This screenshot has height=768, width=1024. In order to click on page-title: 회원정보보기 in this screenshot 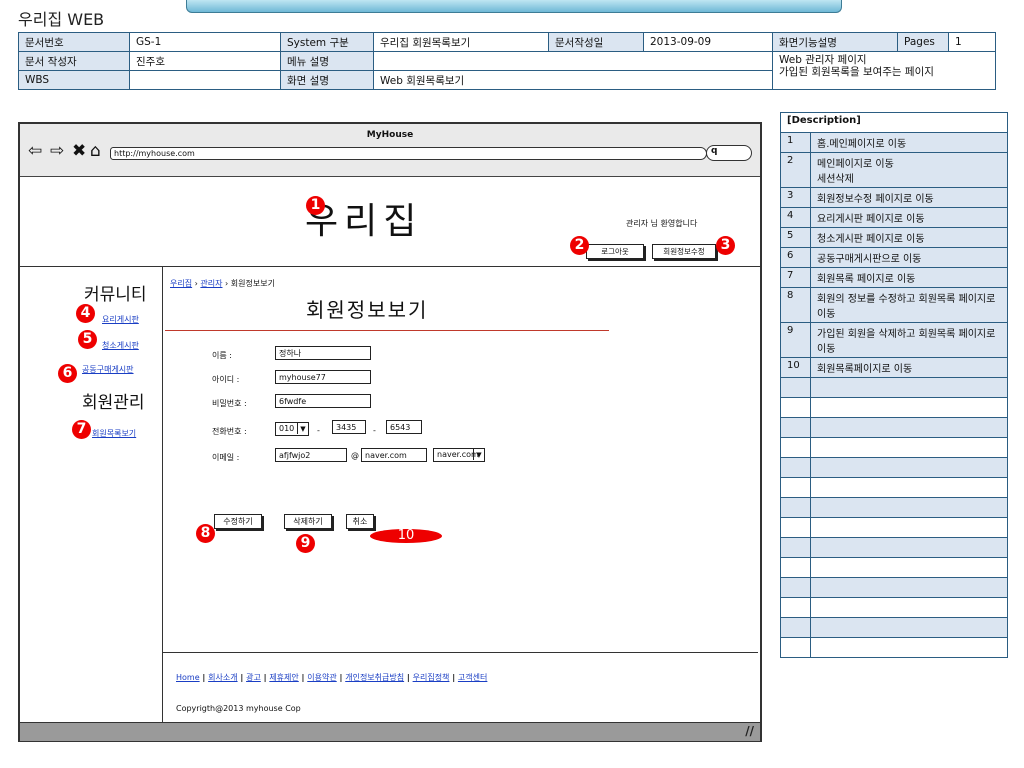, I will do `click(367, 310)`.